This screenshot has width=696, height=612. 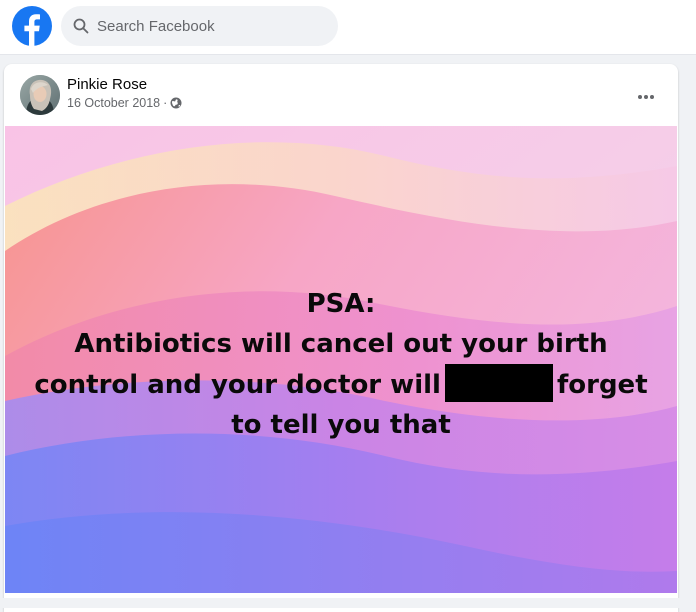 What do you see at coordinates (602, 385) in the screenshot?
I see `psa-line-3-end: forget` at bounding box center [602, 385].